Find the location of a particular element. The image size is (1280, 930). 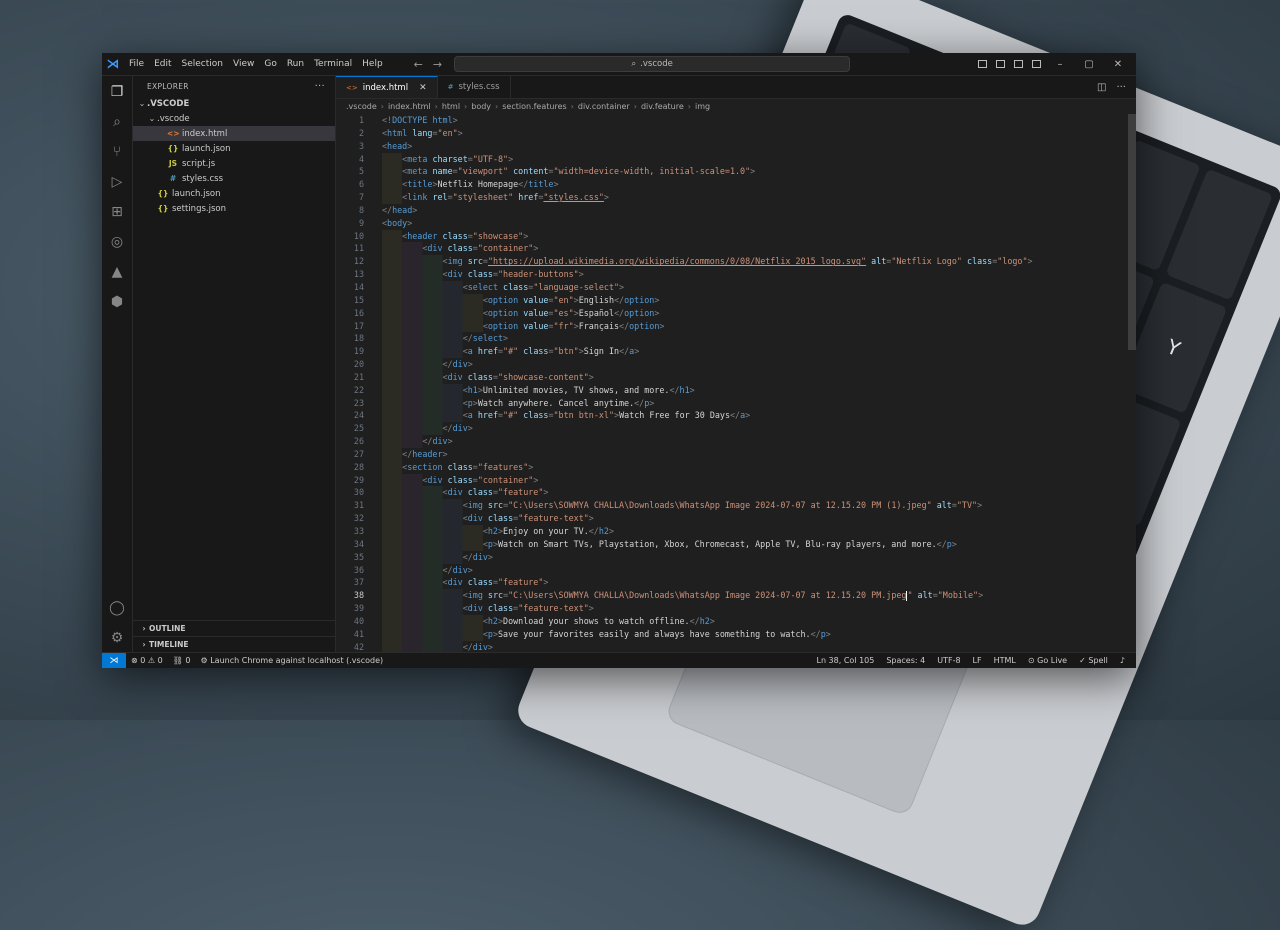

tree-item: {} settings.json is located at coordinates (234, 208).